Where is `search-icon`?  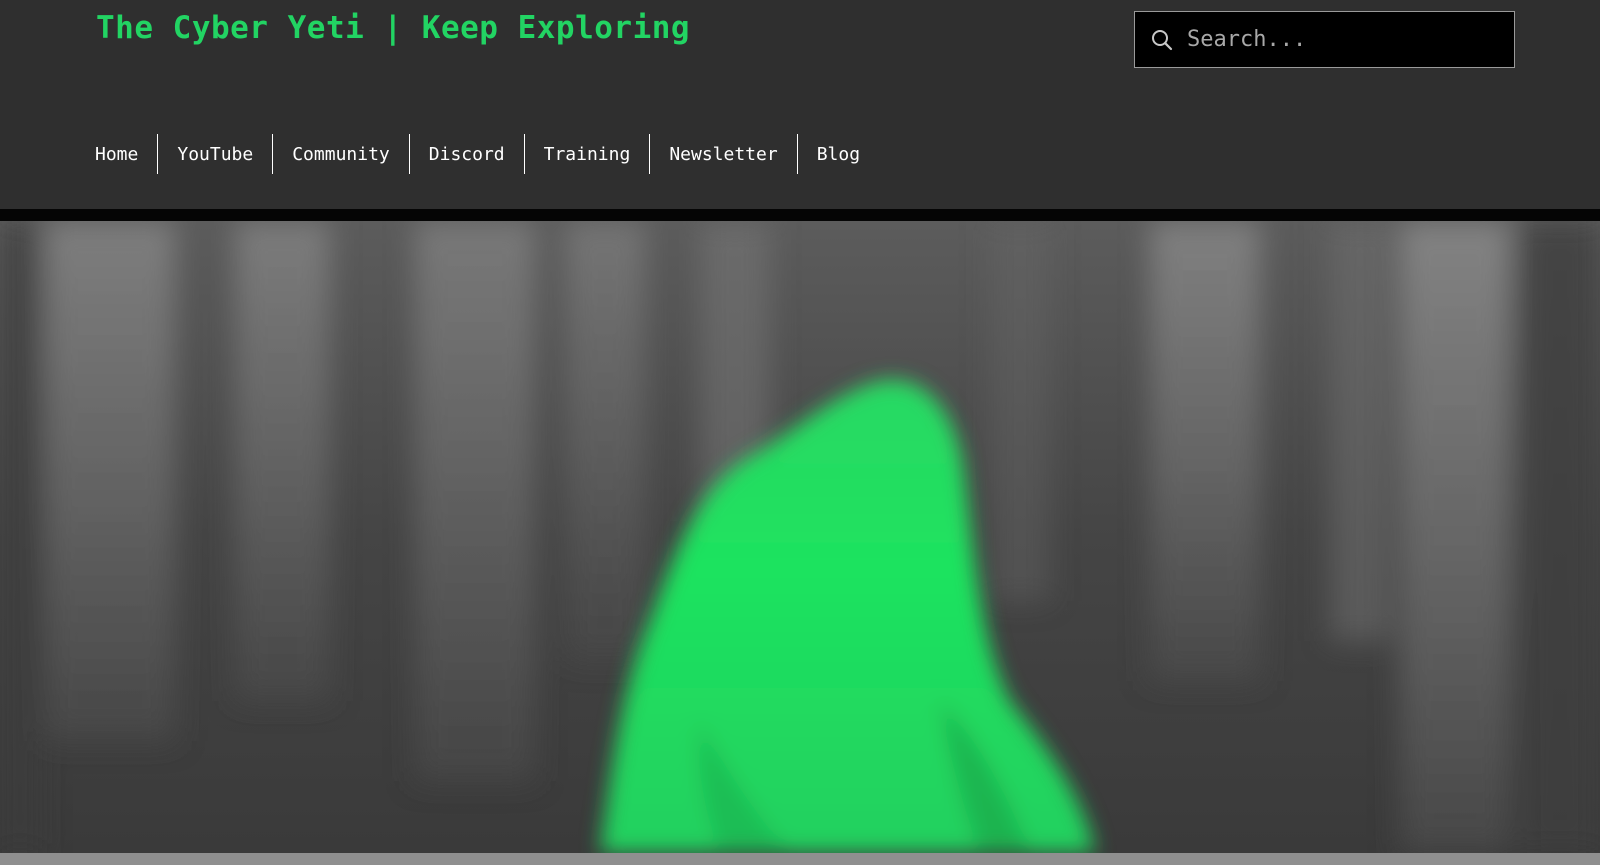
search-icon is located at coordinates (1162, 40).